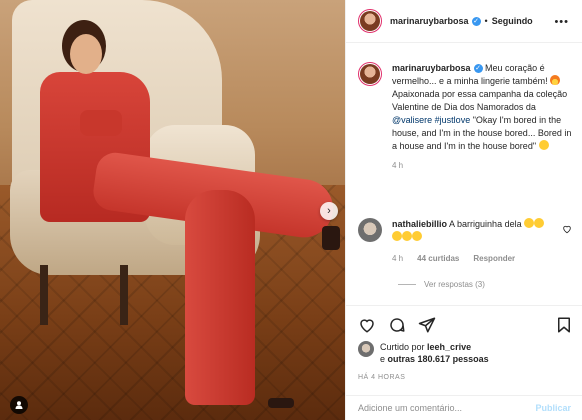 The width and height of the screenshot is (582, 420). Describe the element at coordinates (370, 21) in the screenshot. I see `author-avatar` at that location.